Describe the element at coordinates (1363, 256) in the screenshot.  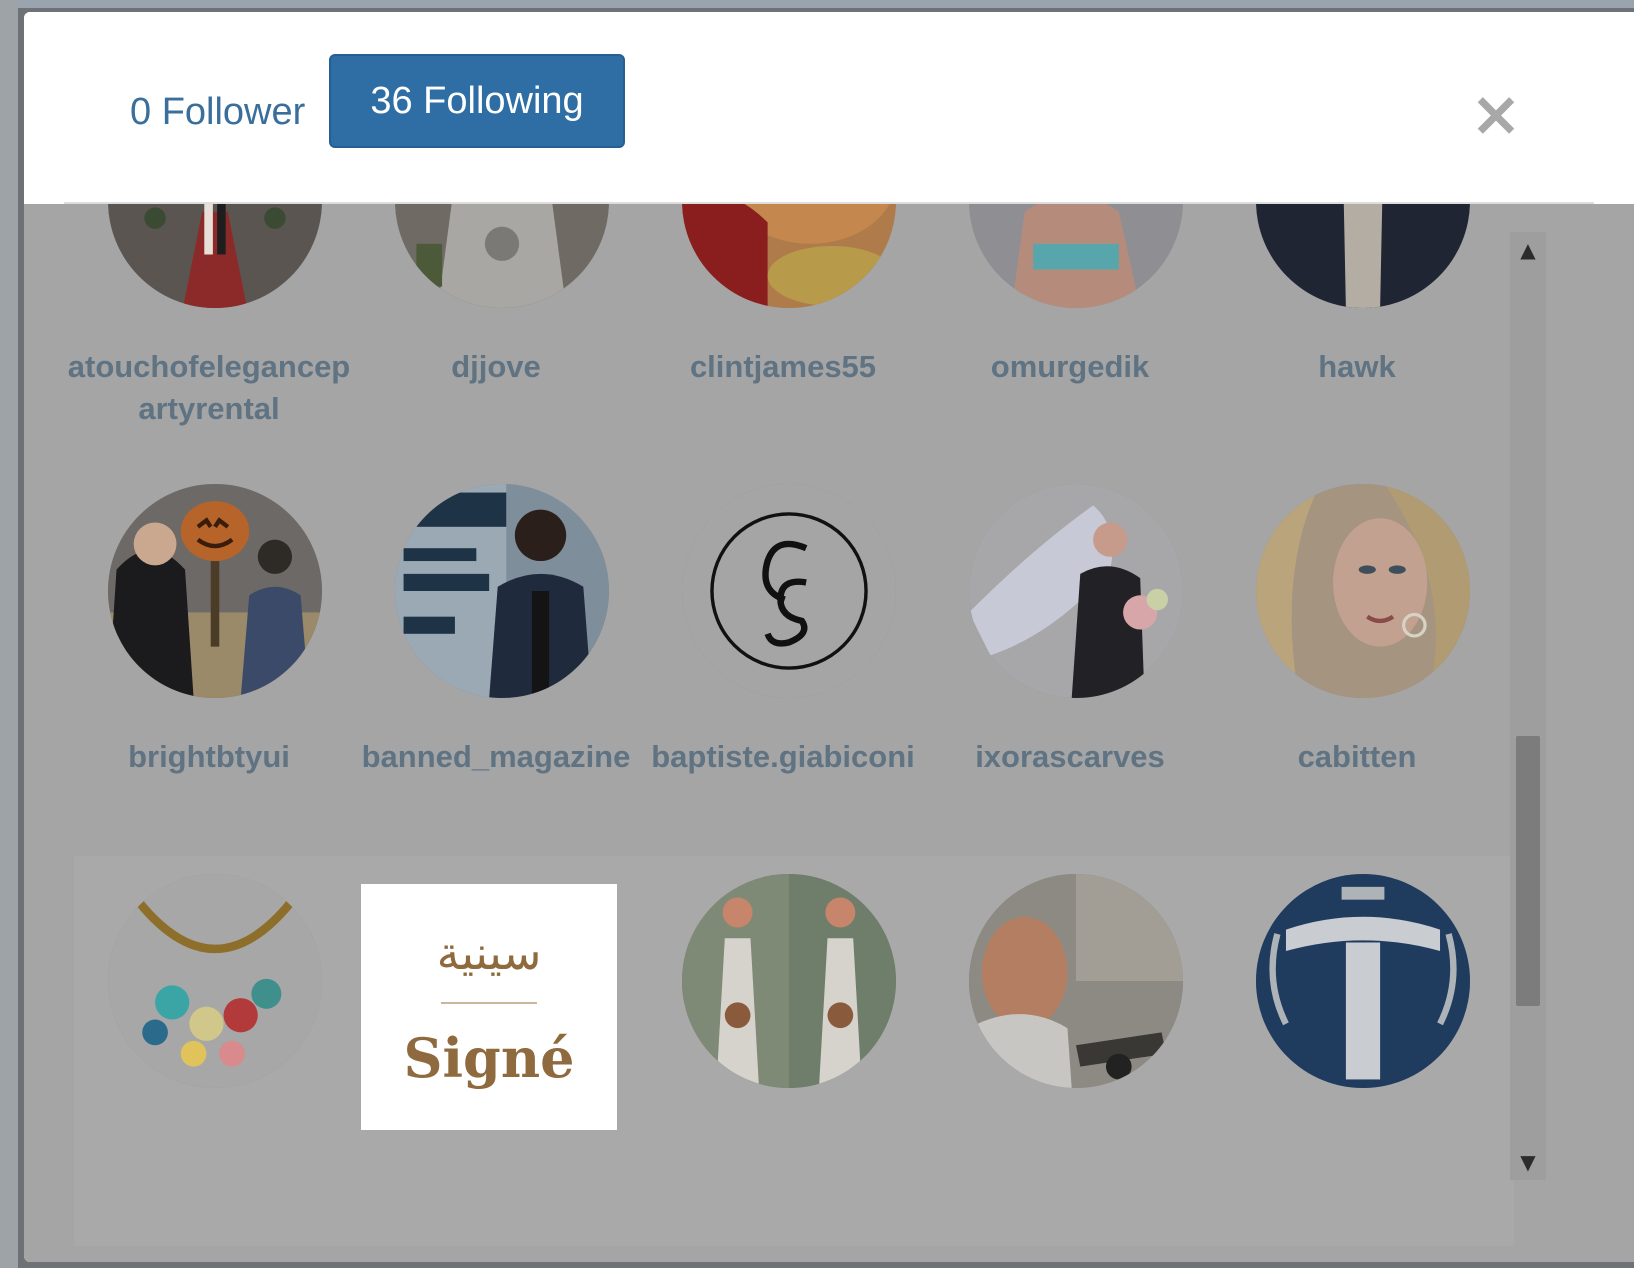
I see `jacket-photo-icon` at that location.